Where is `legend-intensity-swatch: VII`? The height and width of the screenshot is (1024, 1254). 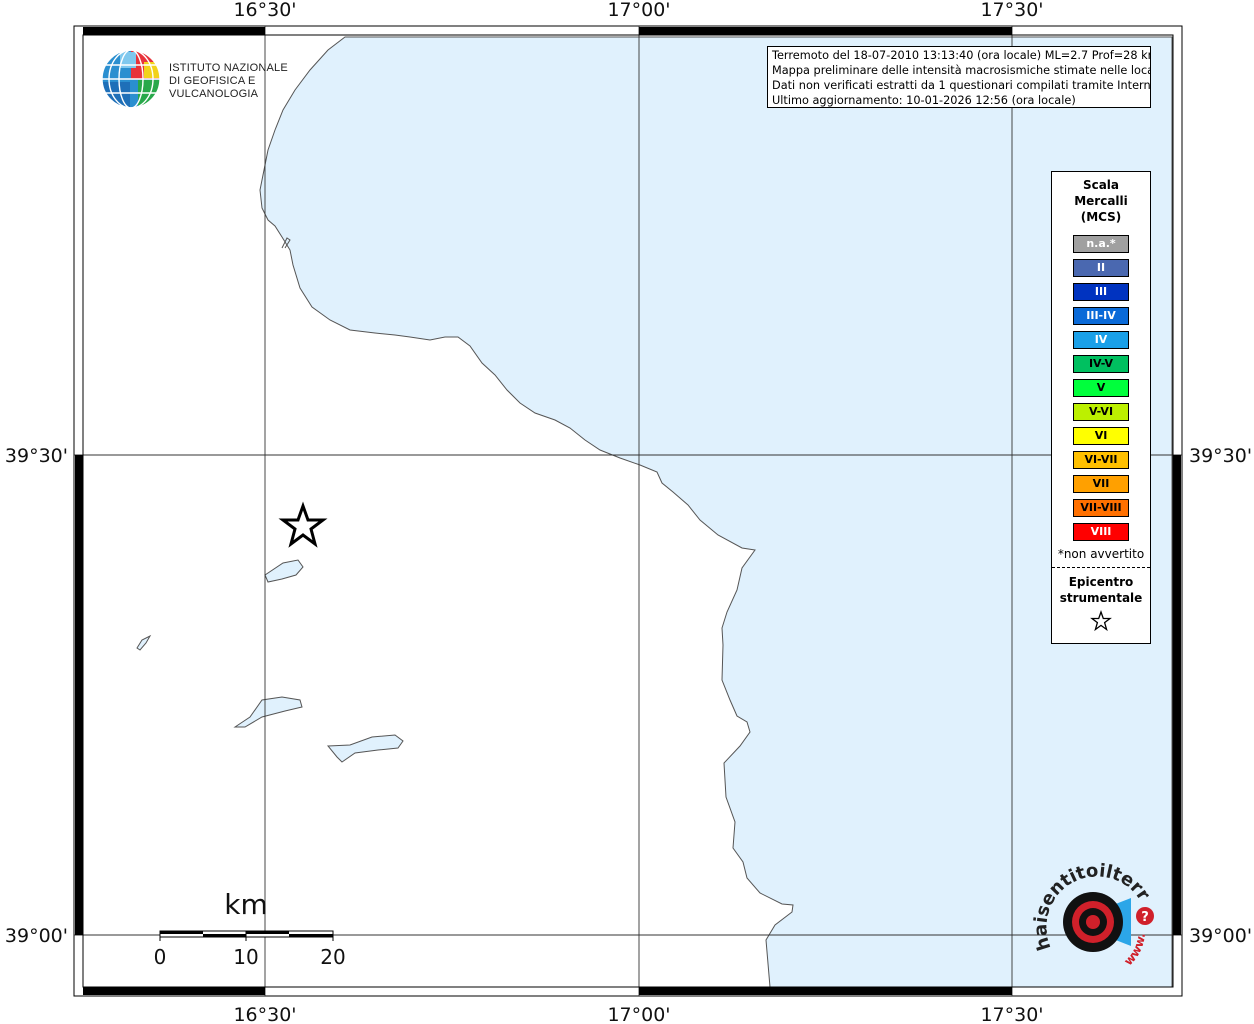
legend-intensity-swatch: VII is located at coordinates (1101, 484).